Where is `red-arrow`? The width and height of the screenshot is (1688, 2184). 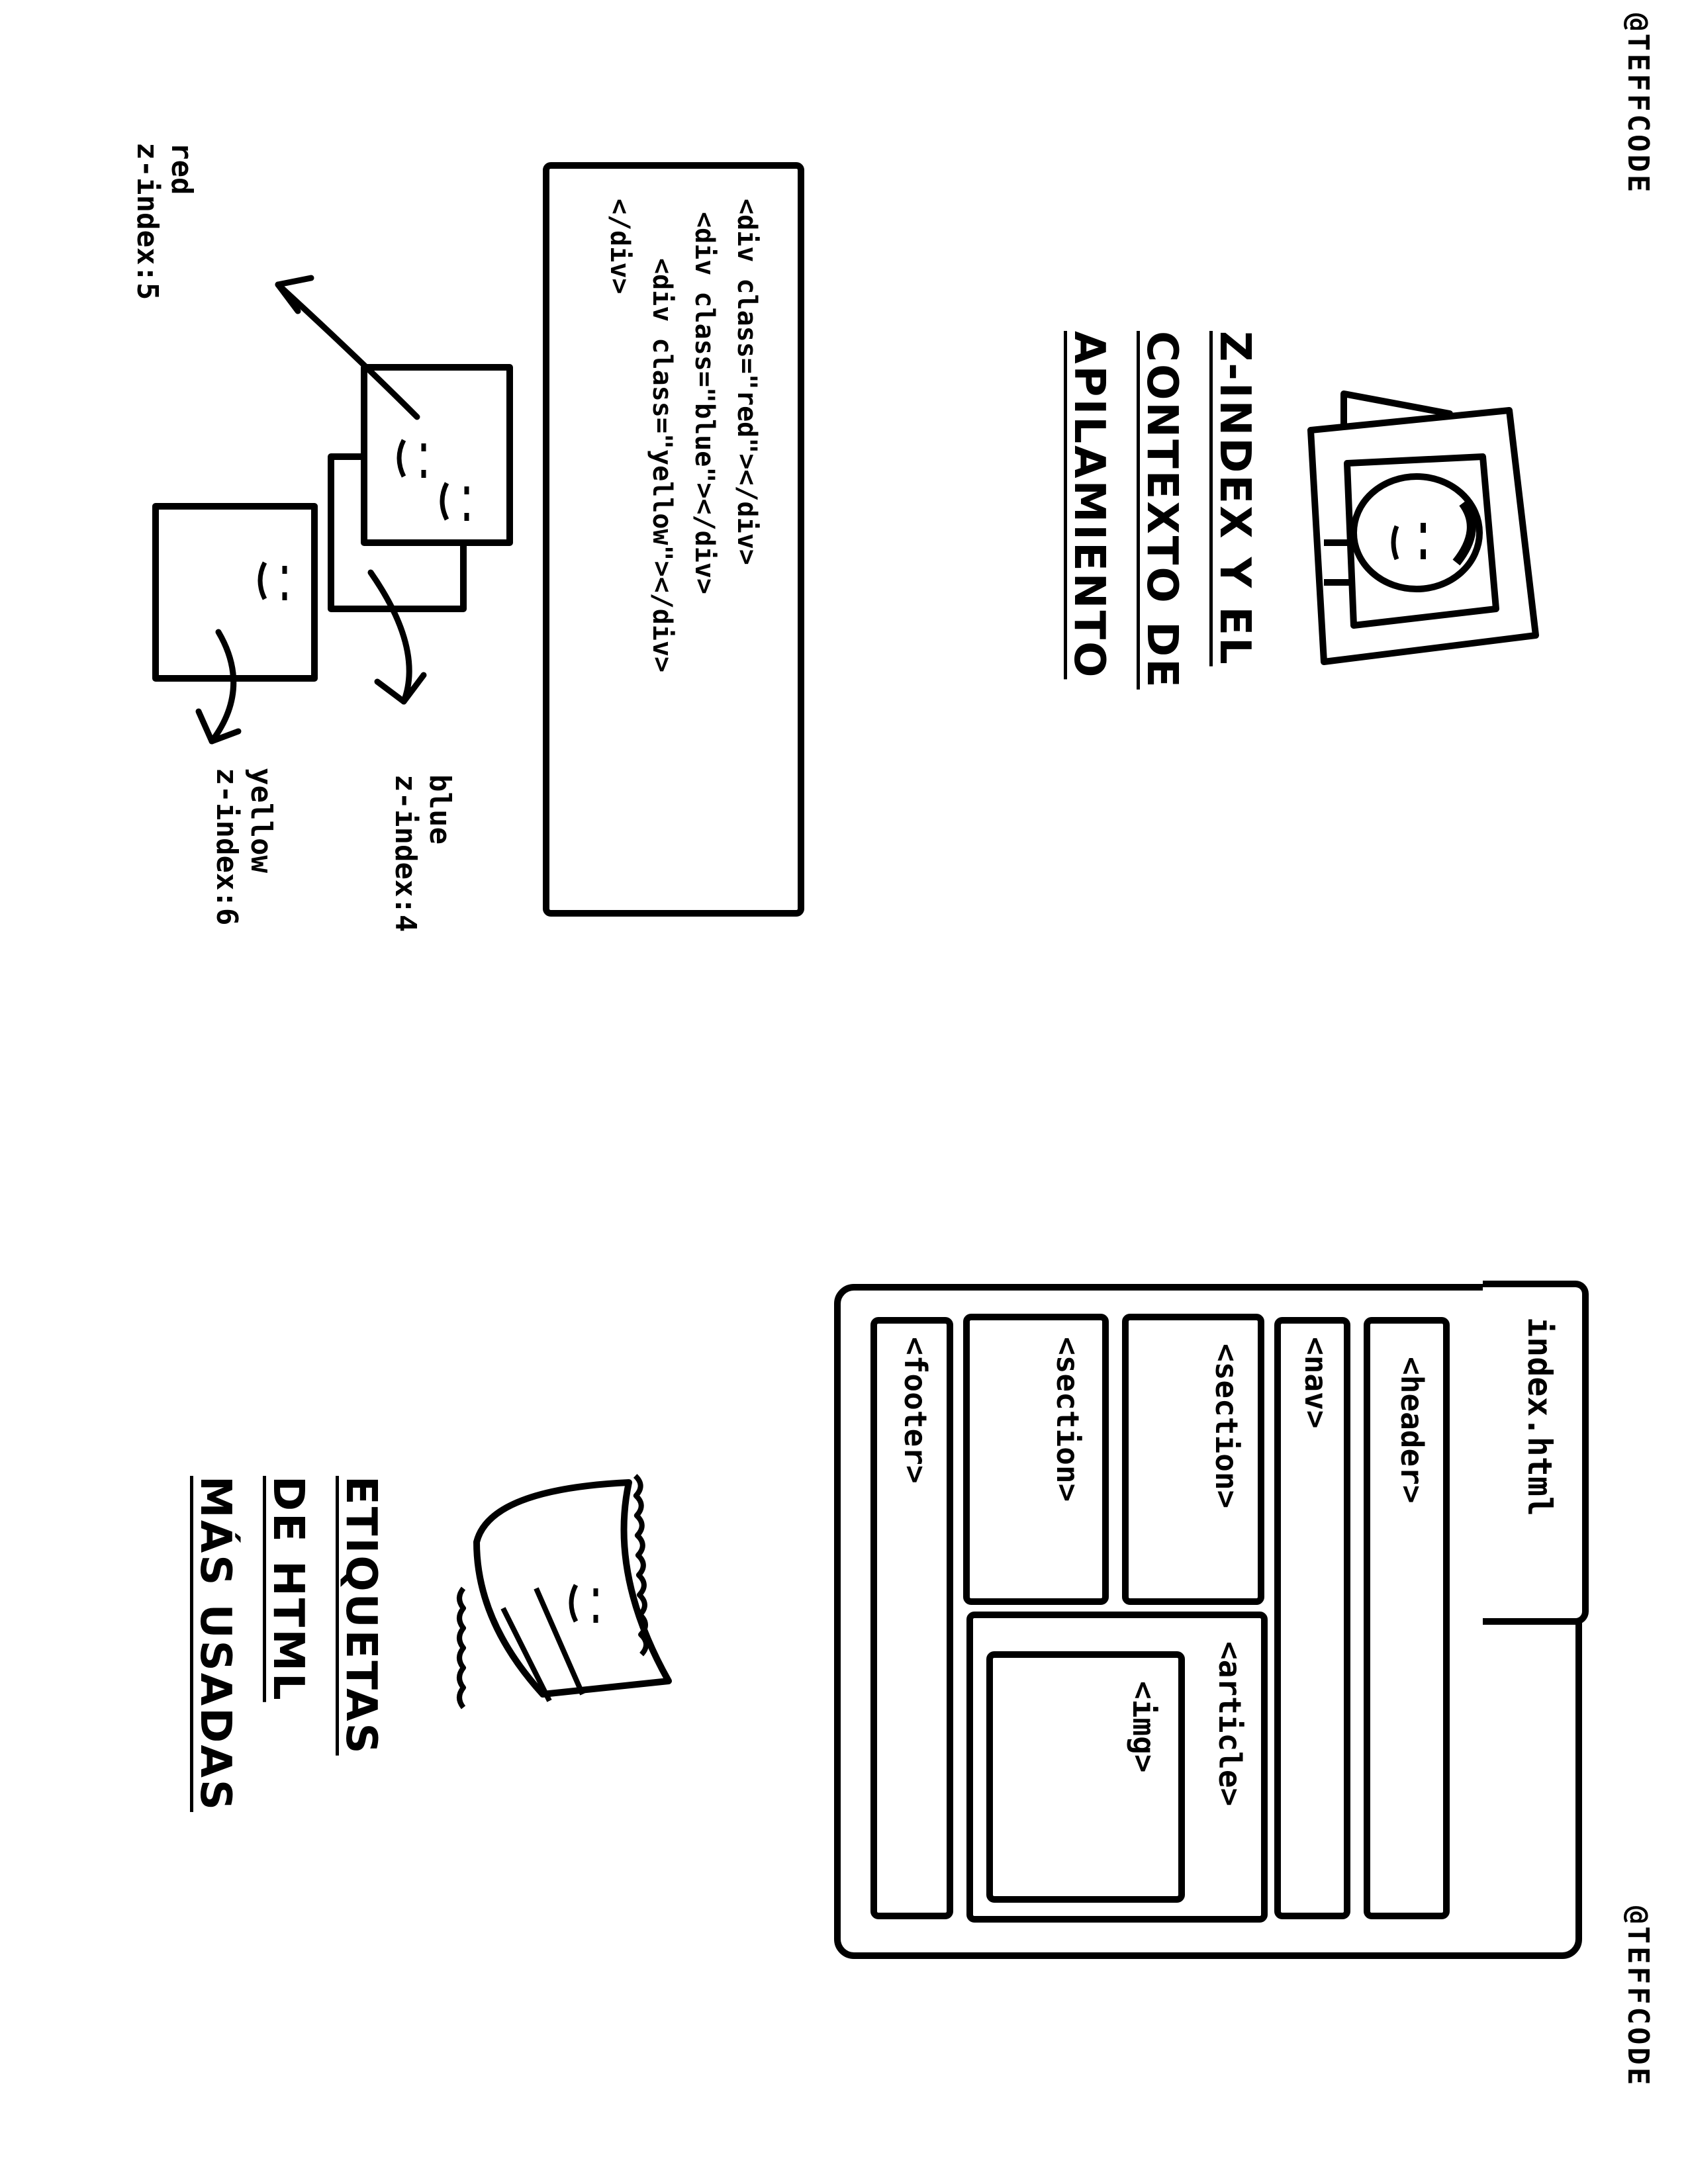 red-arrow is located at coordinates (347, 350).